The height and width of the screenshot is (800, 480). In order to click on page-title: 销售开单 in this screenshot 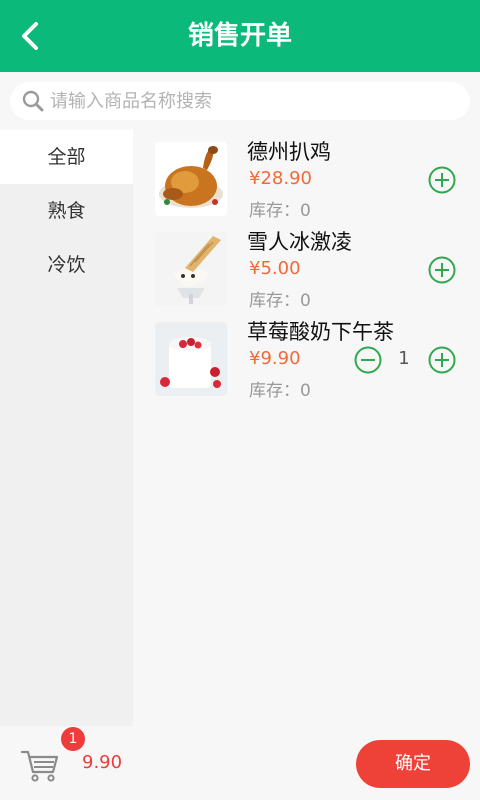, I will do `click(239, 36)`.